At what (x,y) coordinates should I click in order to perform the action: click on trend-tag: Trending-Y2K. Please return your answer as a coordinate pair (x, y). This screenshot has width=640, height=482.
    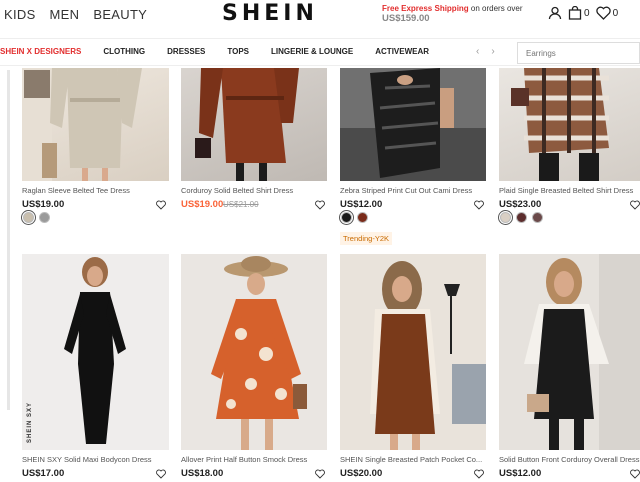
    Looking at the image, I should click on (366, 238).